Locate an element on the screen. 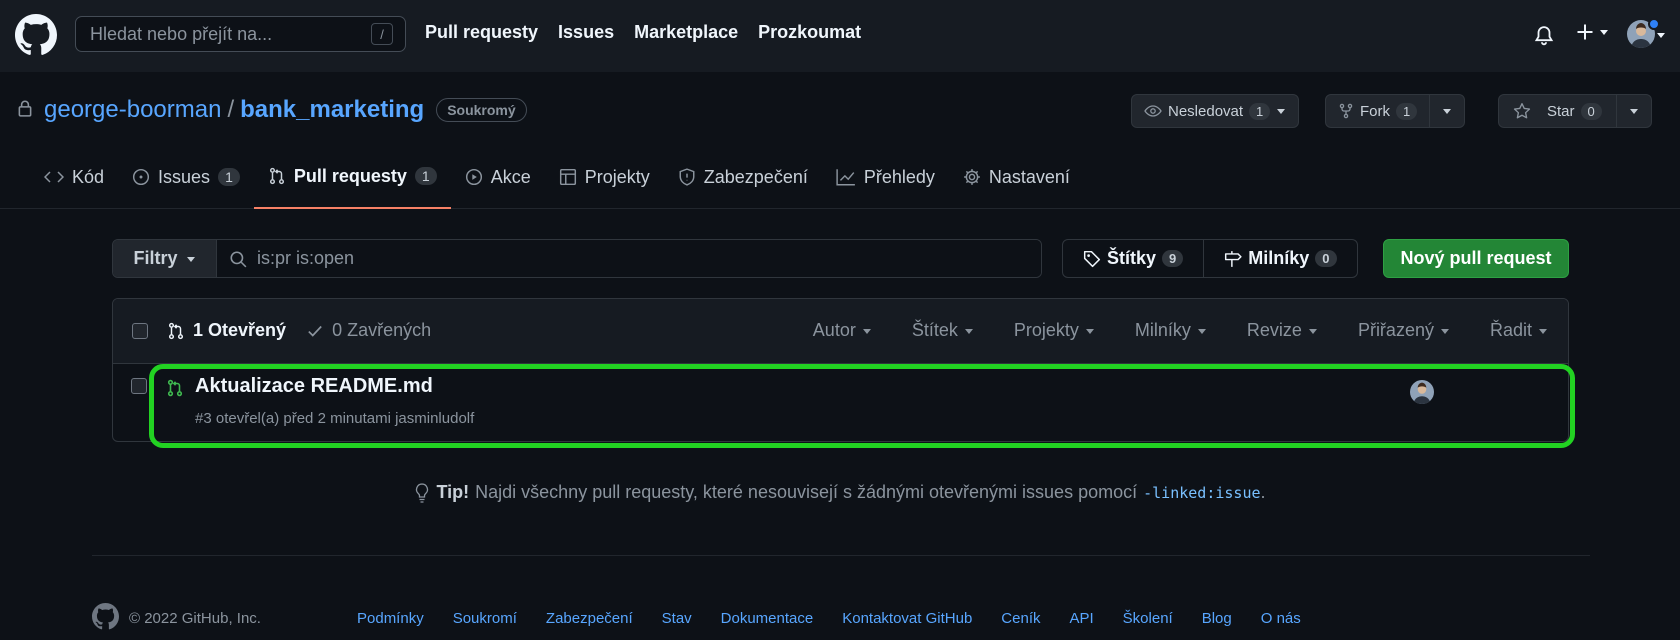 Image resolution: width=1680 pixels, height=640 pixels. star-button-group: Star 0 is located at coordinates (1575, 111).